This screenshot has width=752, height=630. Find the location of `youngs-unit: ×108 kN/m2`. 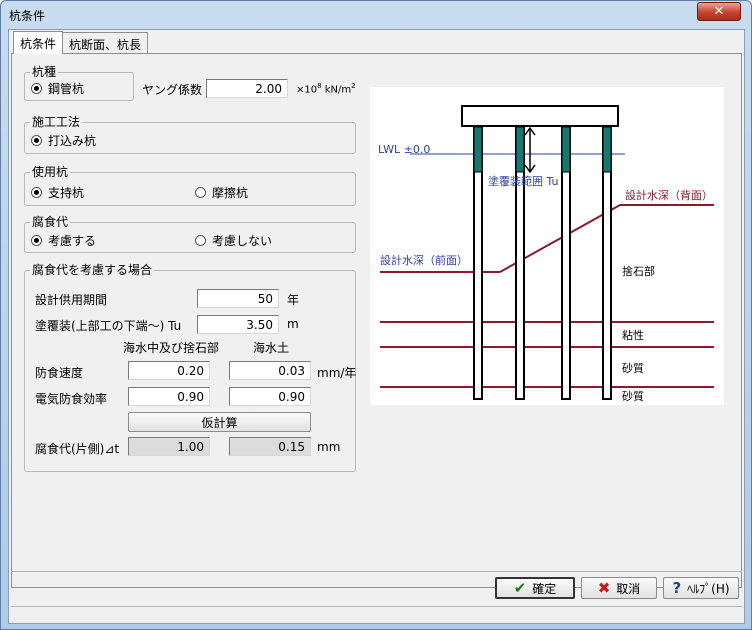

youngs-unit: ×108 kN/m2 is located at coordinates (326, 88).